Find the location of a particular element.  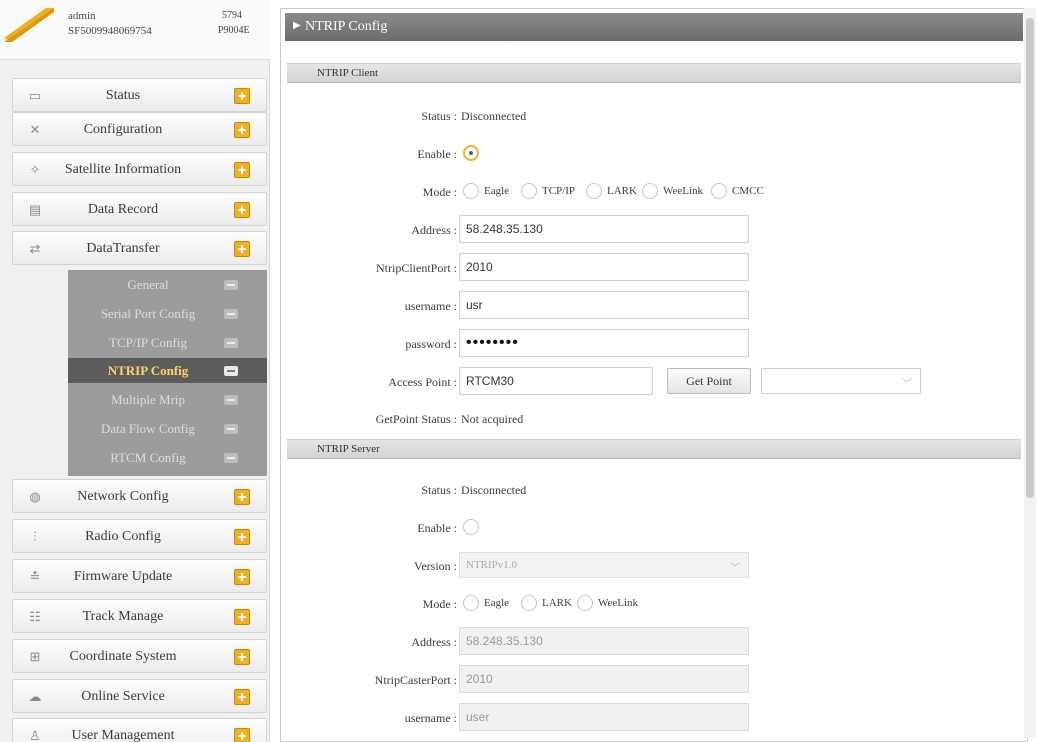

sidebar-item-label: Firmware Update is located at coordinates (123, 576).